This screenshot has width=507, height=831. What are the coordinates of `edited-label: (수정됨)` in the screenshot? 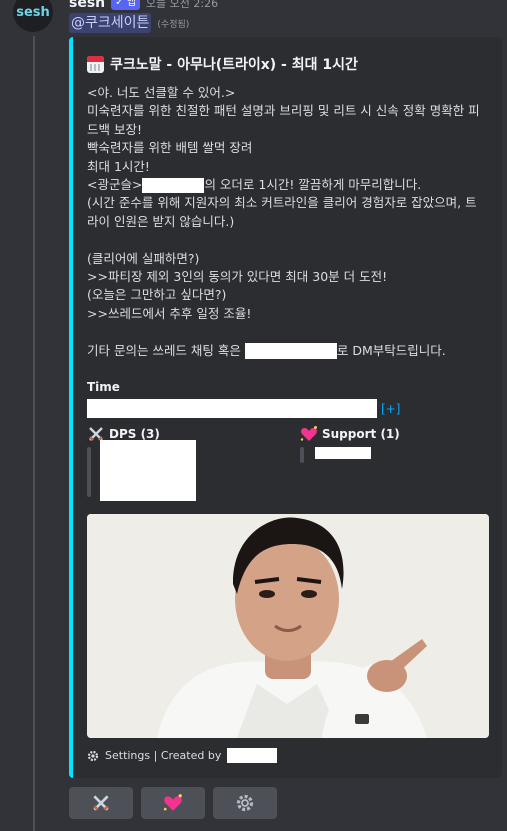 It's located at (173, 24).